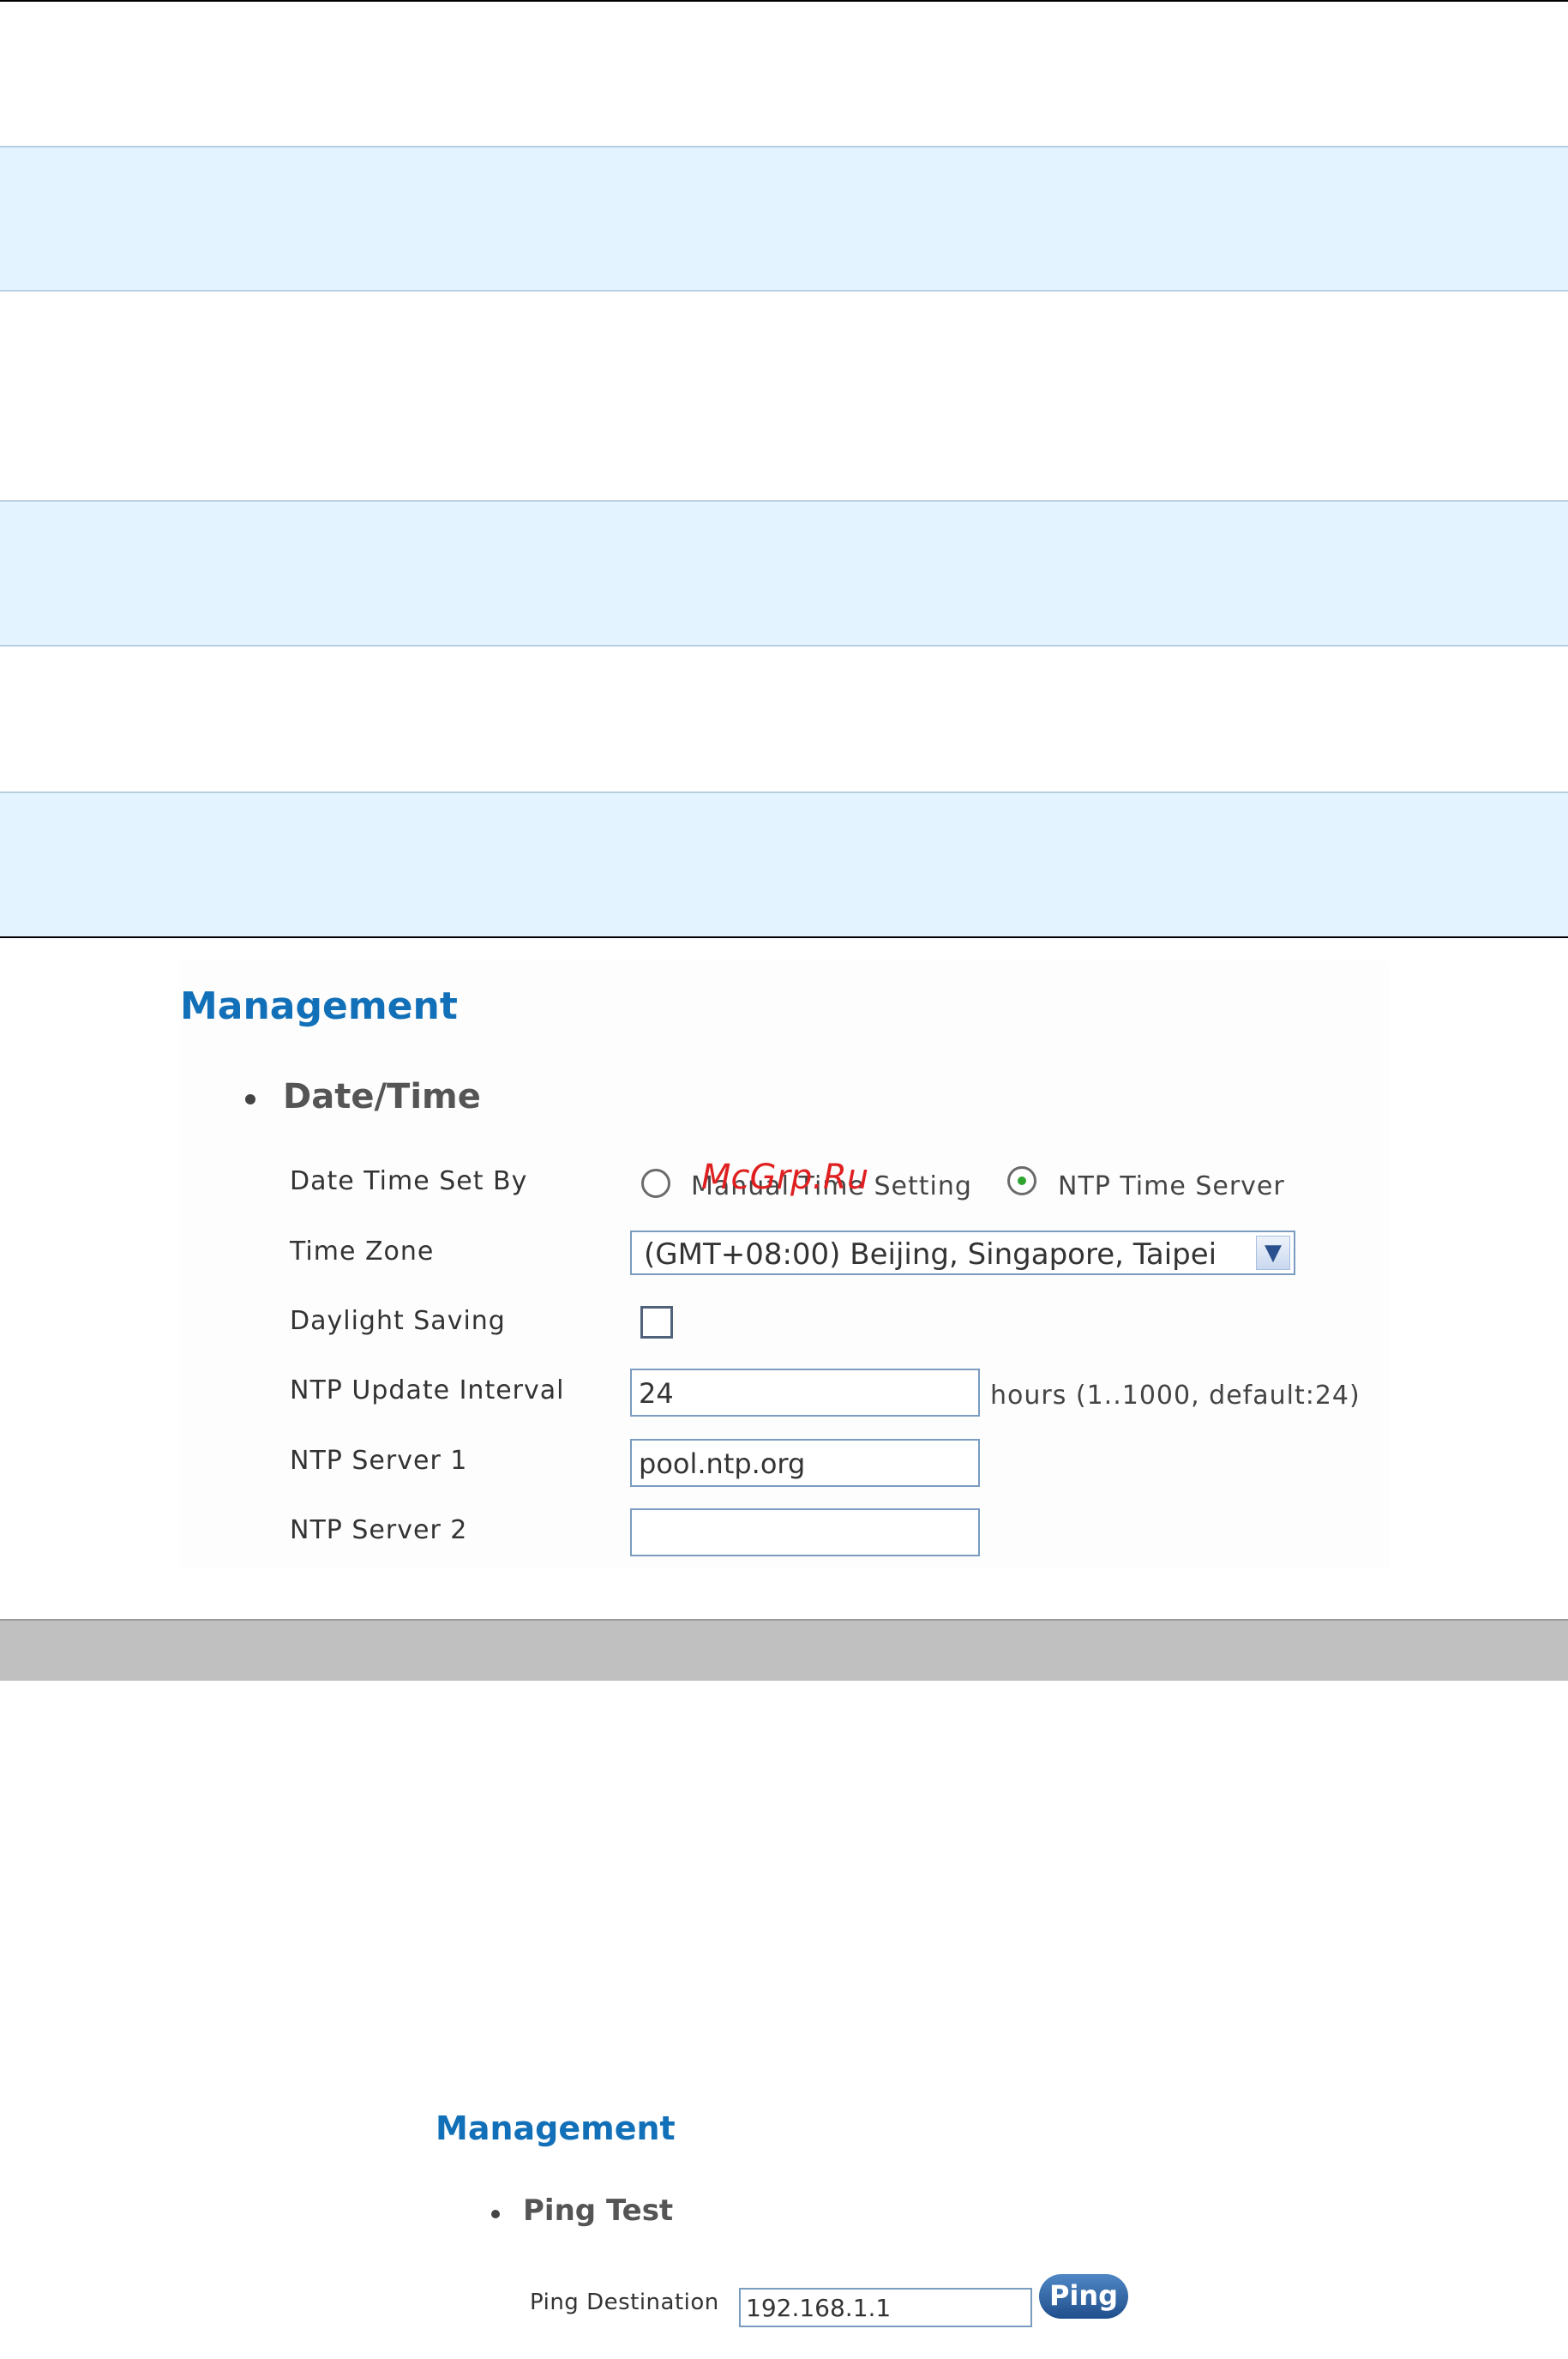  I want to click on ping-destination-input: 192.168.1.1, so click(885, 2307).